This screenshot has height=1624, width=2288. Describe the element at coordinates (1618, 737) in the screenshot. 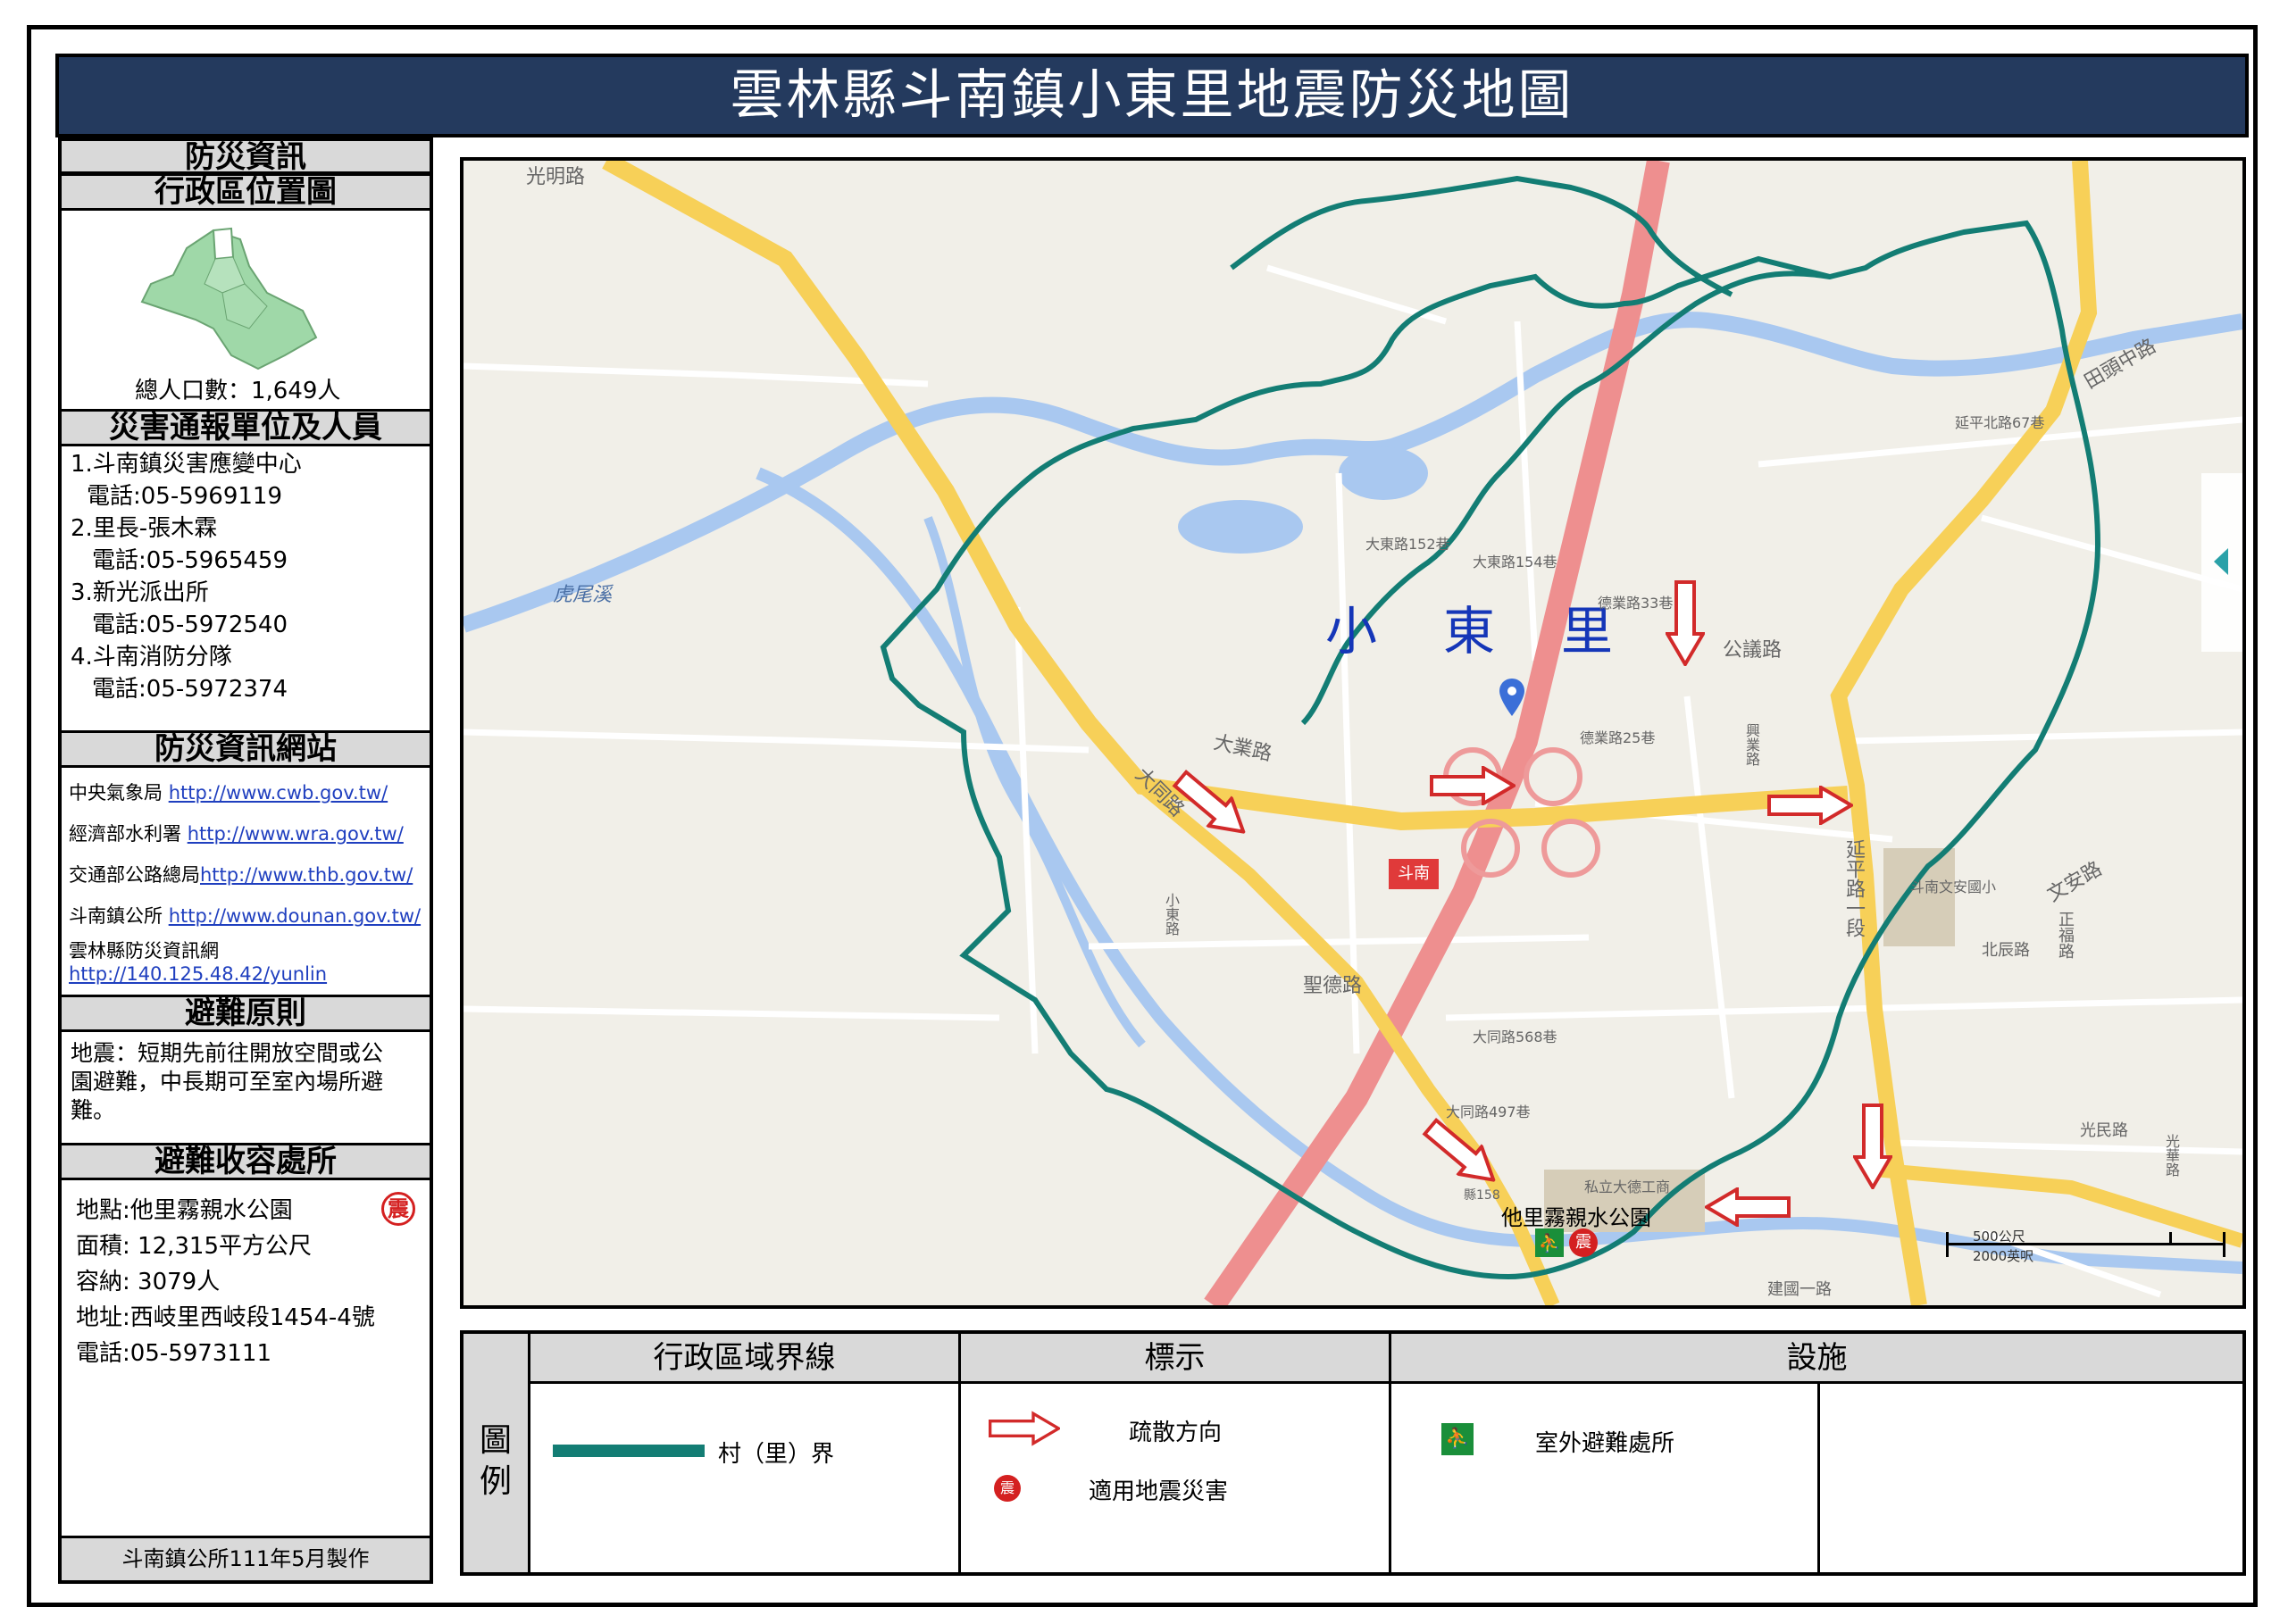

I see `road-label: 德業路25巷` at that location.